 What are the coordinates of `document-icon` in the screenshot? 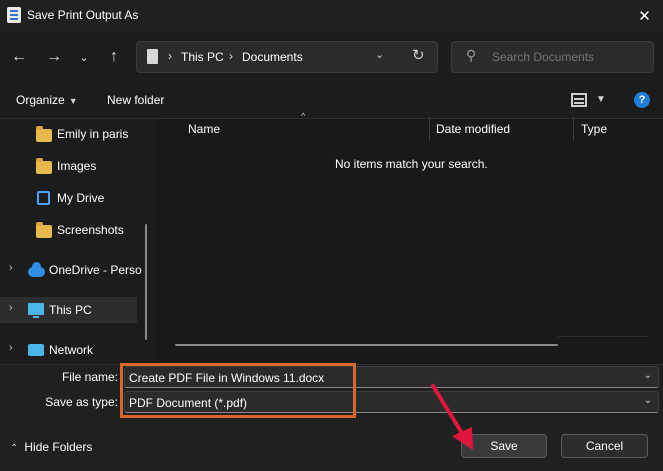 It's located at (152, 56).